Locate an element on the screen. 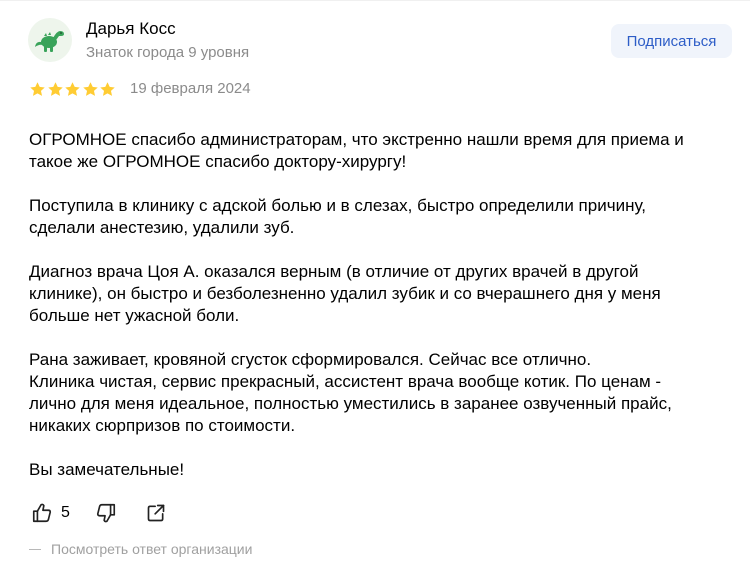 The image size is (750, 567). author-level: Знаток города 9 уровня is located at coordinates (168, 52).